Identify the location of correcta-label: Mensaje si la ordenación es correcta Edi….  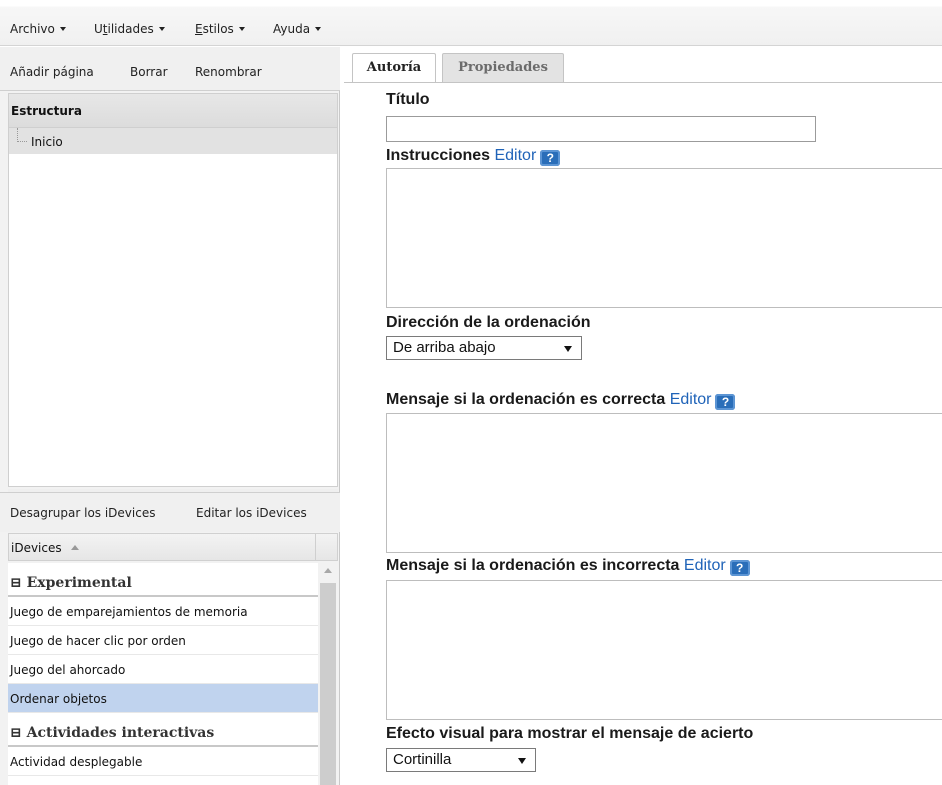
(561, 400).